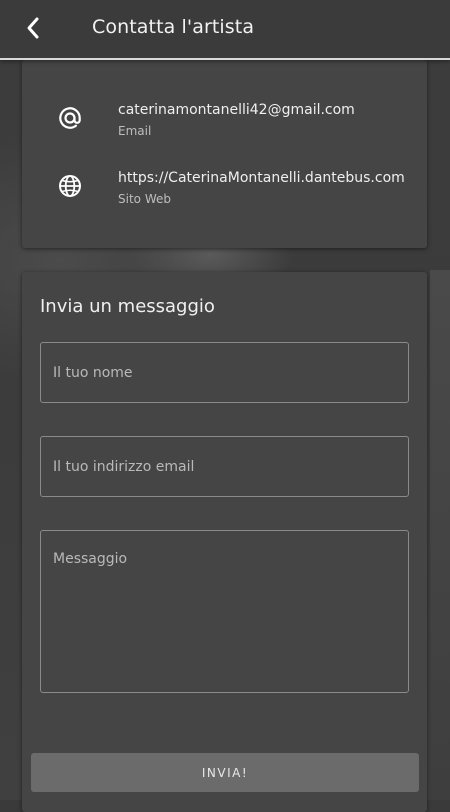 The image size is (450, 812). I want to click on website-value: https://CaterinaMontanelli.dantebus.com, so click(261, 178).